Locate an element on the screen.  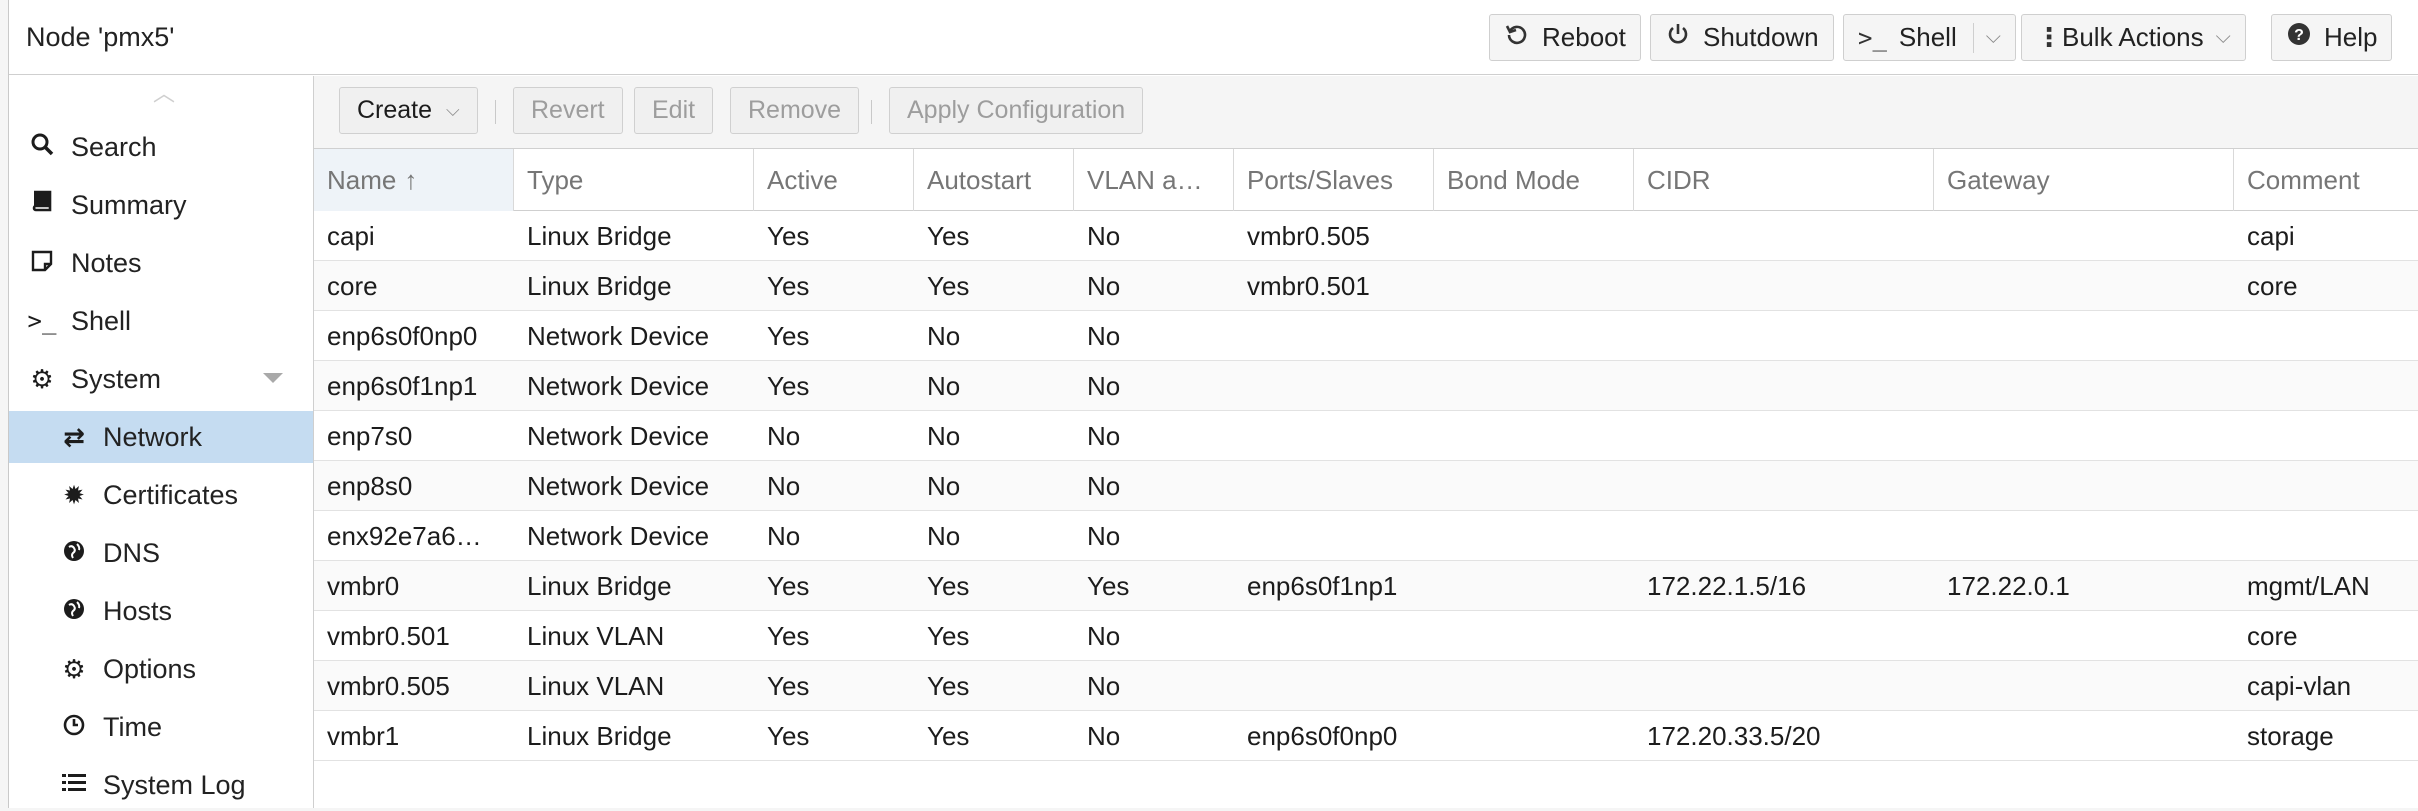
cell-vlan-aware: Yes is located at coordinates (1108, 586).